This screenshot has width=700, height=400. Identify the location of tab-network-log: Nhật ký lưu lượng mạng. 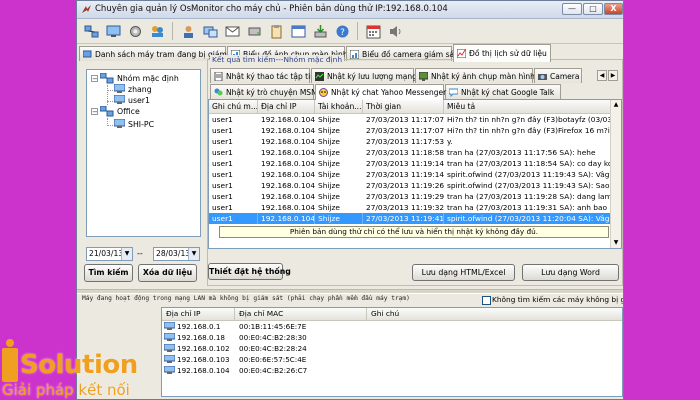
(364, 75).